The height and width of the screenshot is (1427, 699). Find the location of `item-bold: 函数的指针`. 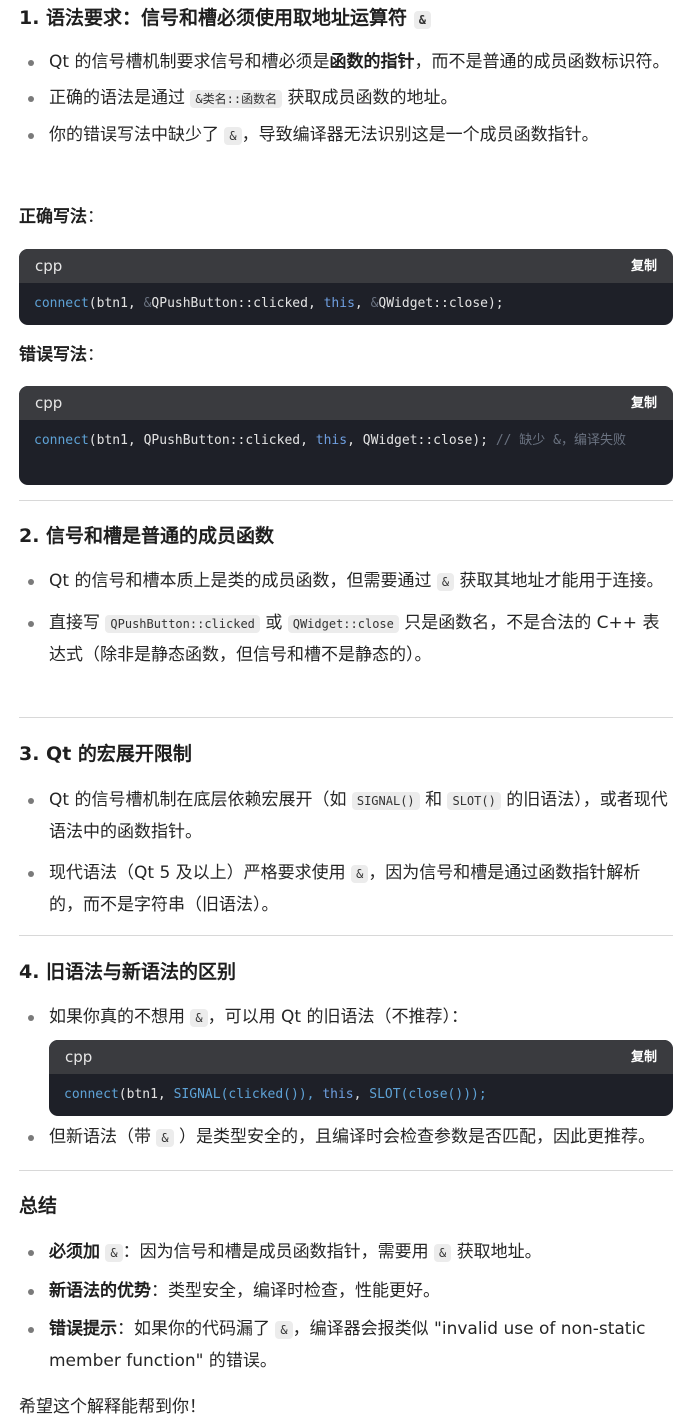

item-bold: 函数的指针 is located at coordinates (372, 62).